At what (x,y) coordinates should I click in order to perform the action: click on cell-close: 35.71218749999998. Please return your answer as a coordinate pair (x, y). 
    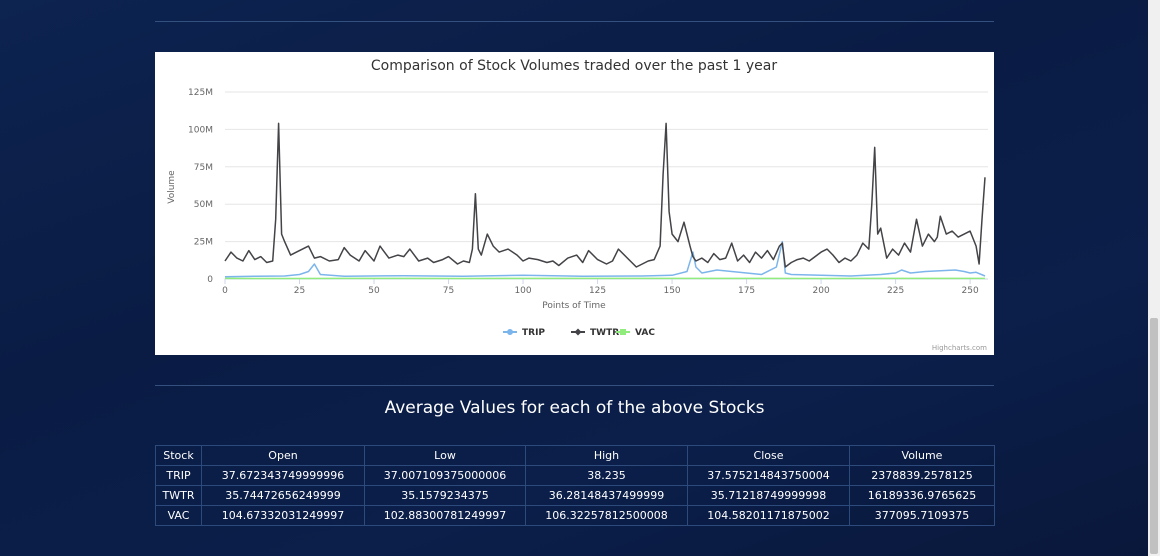
    Looking at the image, I should click on (768, 495).